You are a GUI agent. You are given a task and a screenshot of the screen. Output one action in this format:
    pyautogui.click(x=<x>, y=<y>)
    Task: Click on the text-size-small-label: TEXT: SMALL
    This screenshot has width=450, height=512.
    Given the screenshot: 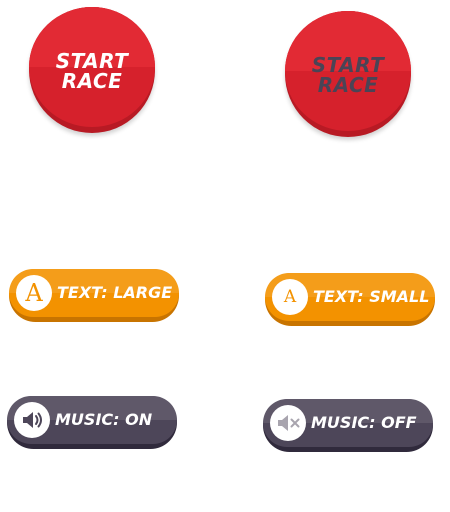 What is the action you would take?
    pyautogui.click(x=371, y=296)
    